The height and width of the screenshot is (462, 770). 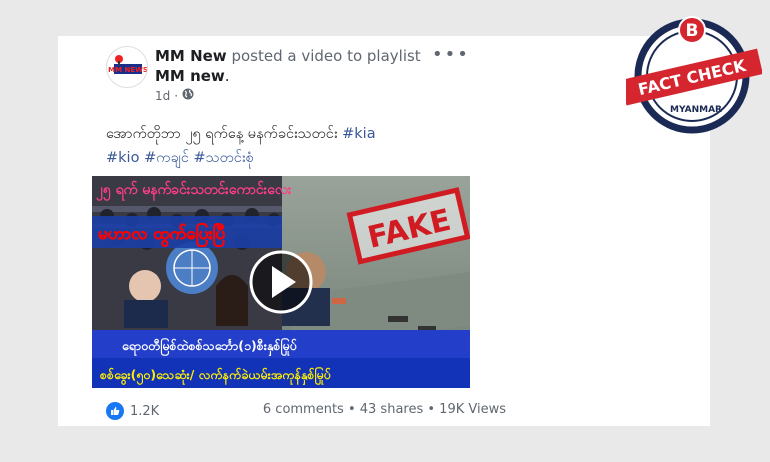 What do you see at coordinates (358, 134) in the screenshot?
I see `hashtag: #kia` at bounding box center [358, 134].